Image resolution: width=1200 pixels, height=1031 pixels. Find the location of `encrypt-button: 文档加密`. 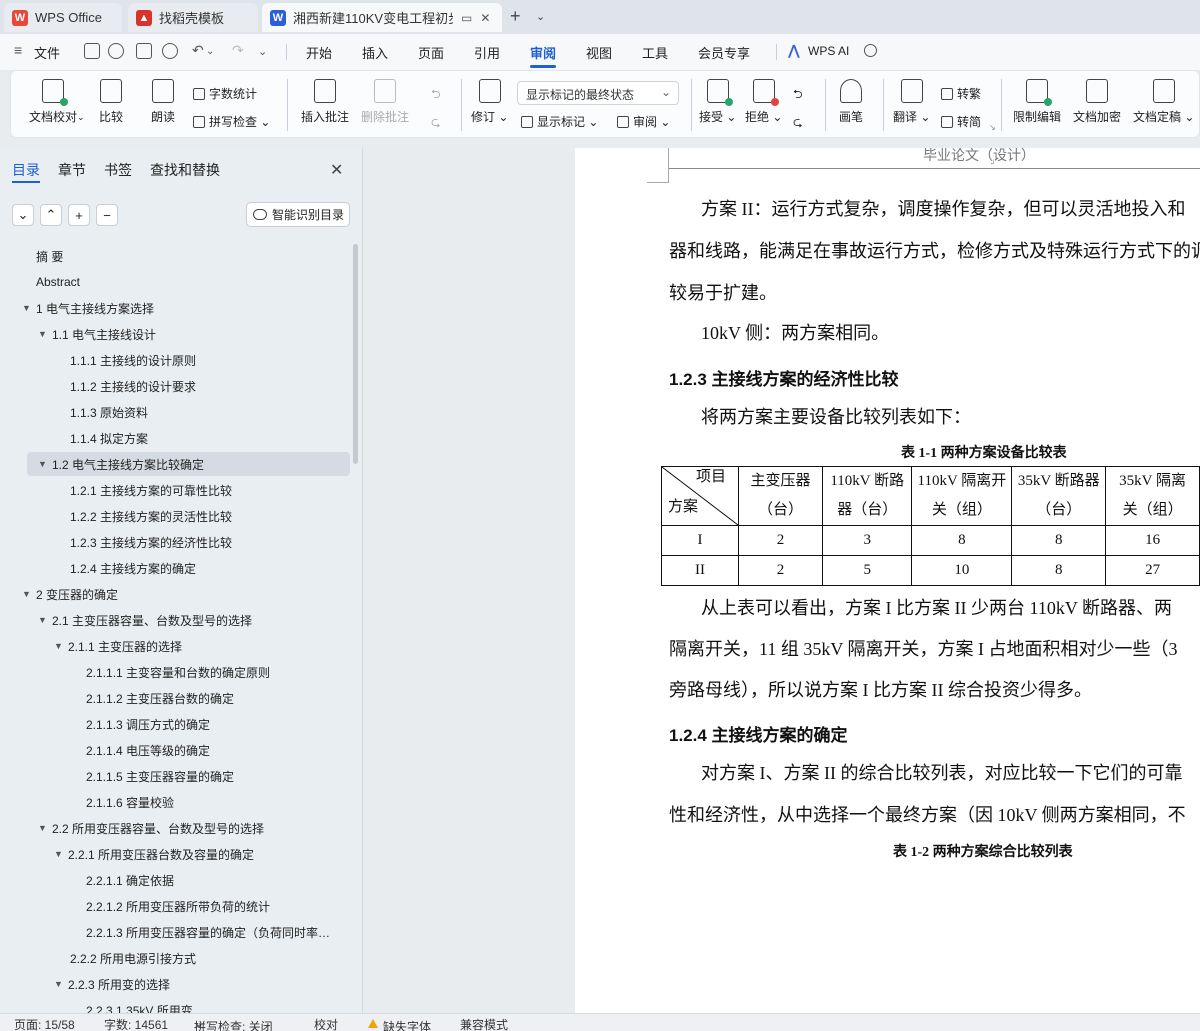

encrypt-button: 文档加密 is located at coordinates (1097, 102).